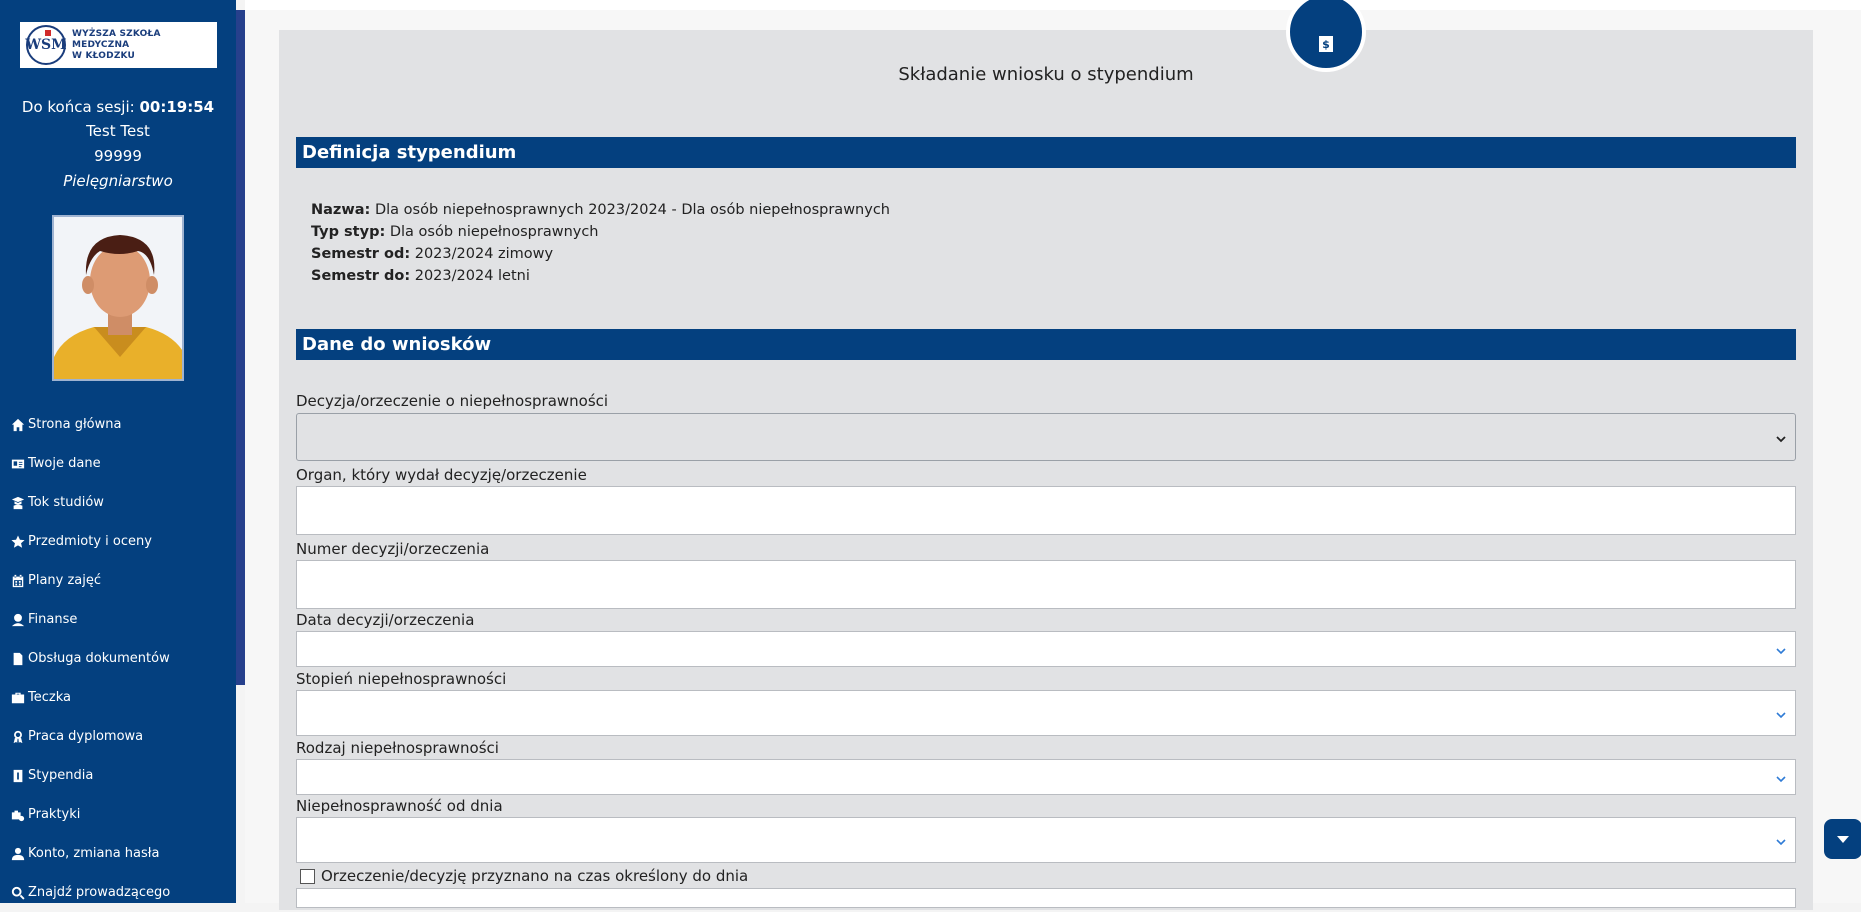 This screenshot has height=912, width=1861. I want to click on fixed-term-date-input, so click(1046, 898).